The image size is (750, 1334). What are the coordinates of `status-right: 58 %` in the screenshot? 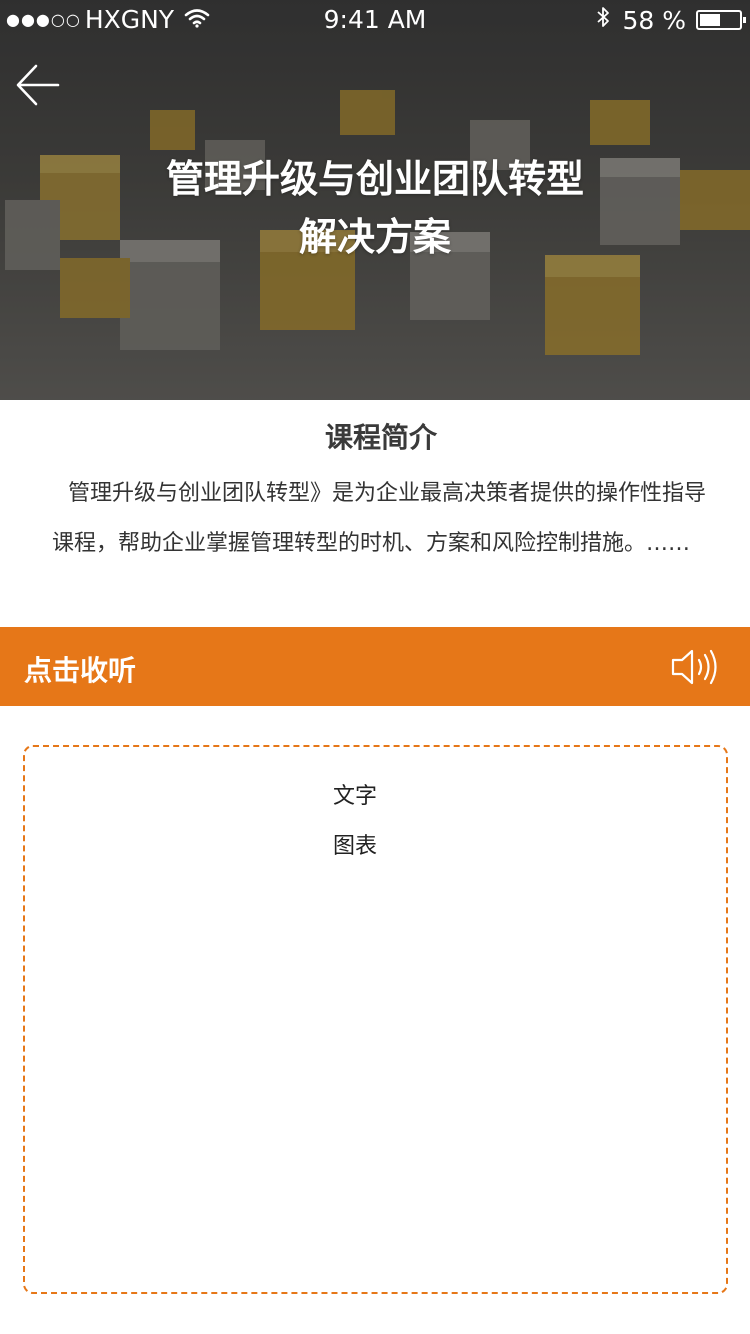 It's located at (671, 20).